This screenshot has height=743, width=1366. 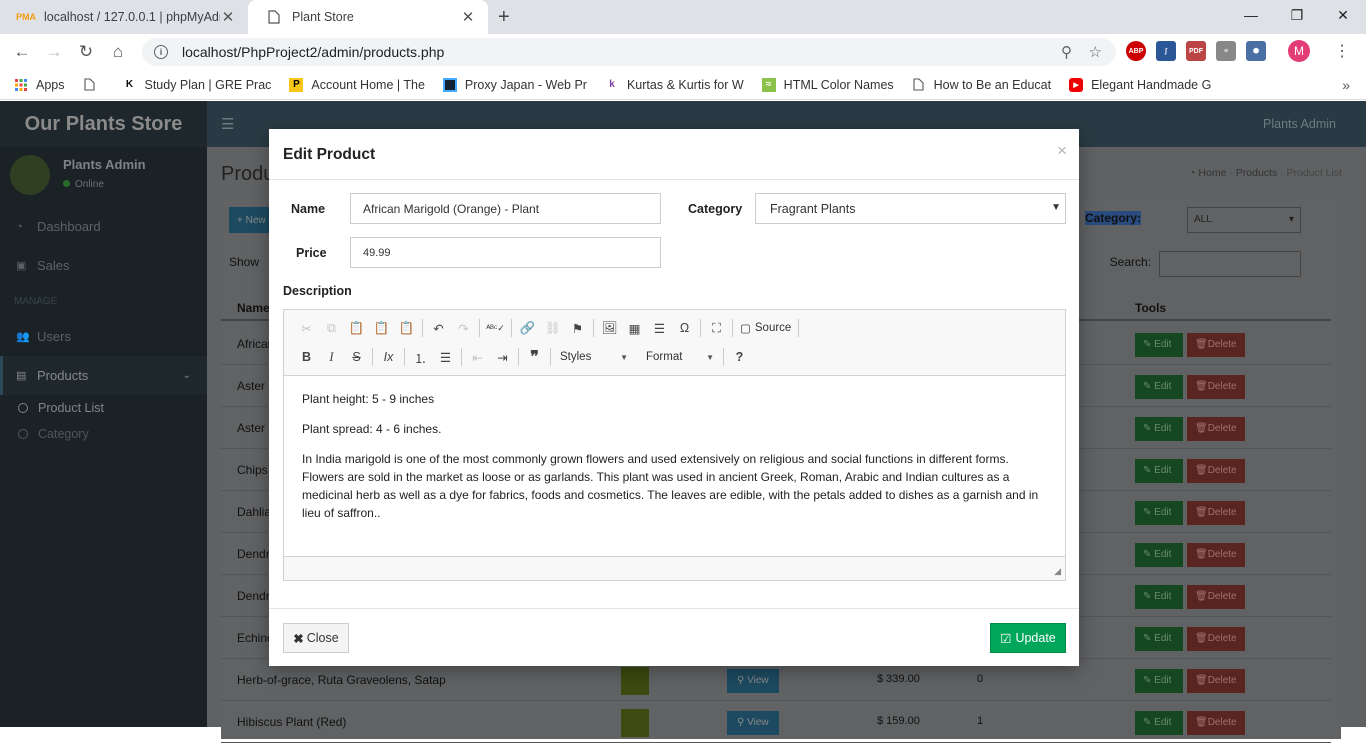 I want to click on profile-avatar: M, so click(x=1299, y=51).